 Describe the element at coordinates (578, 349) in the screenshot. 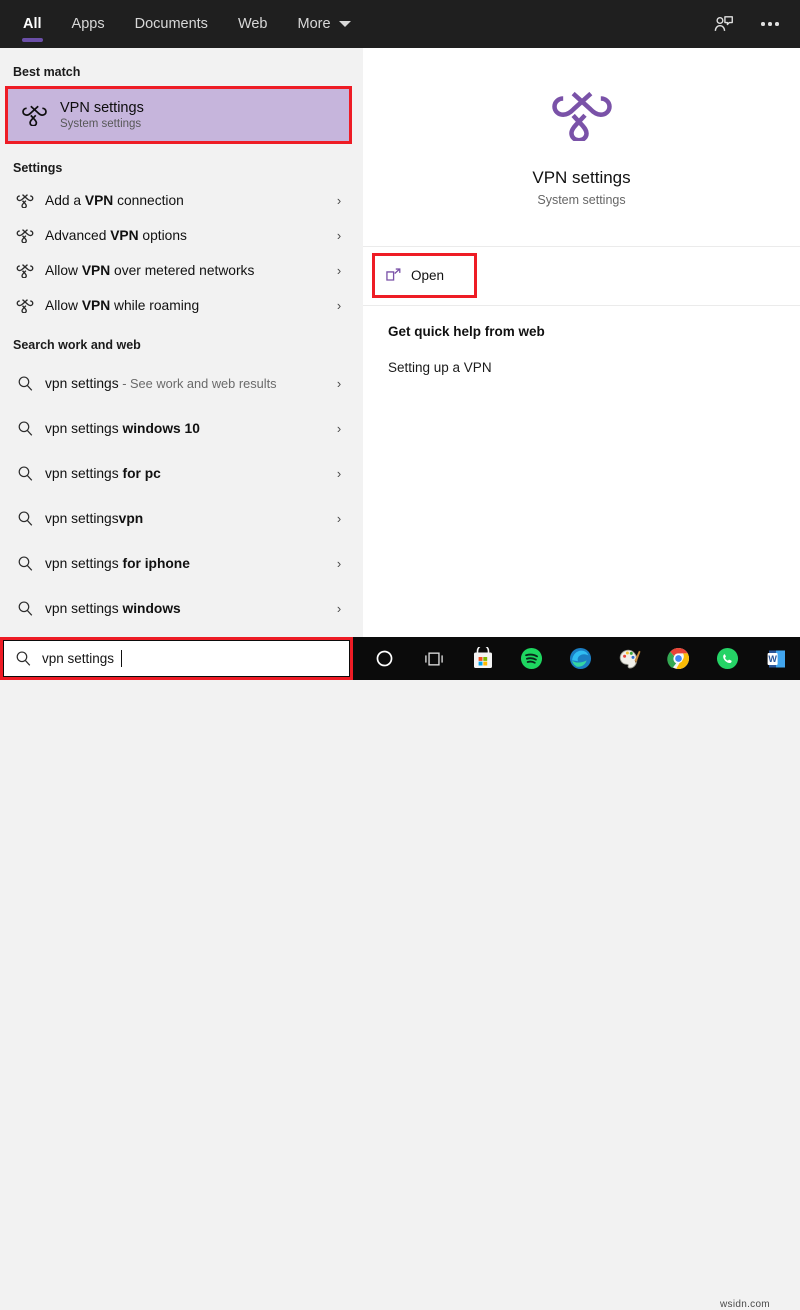

I see `quick-help-section: Get quick help from web Setting up a VPN` at that location.